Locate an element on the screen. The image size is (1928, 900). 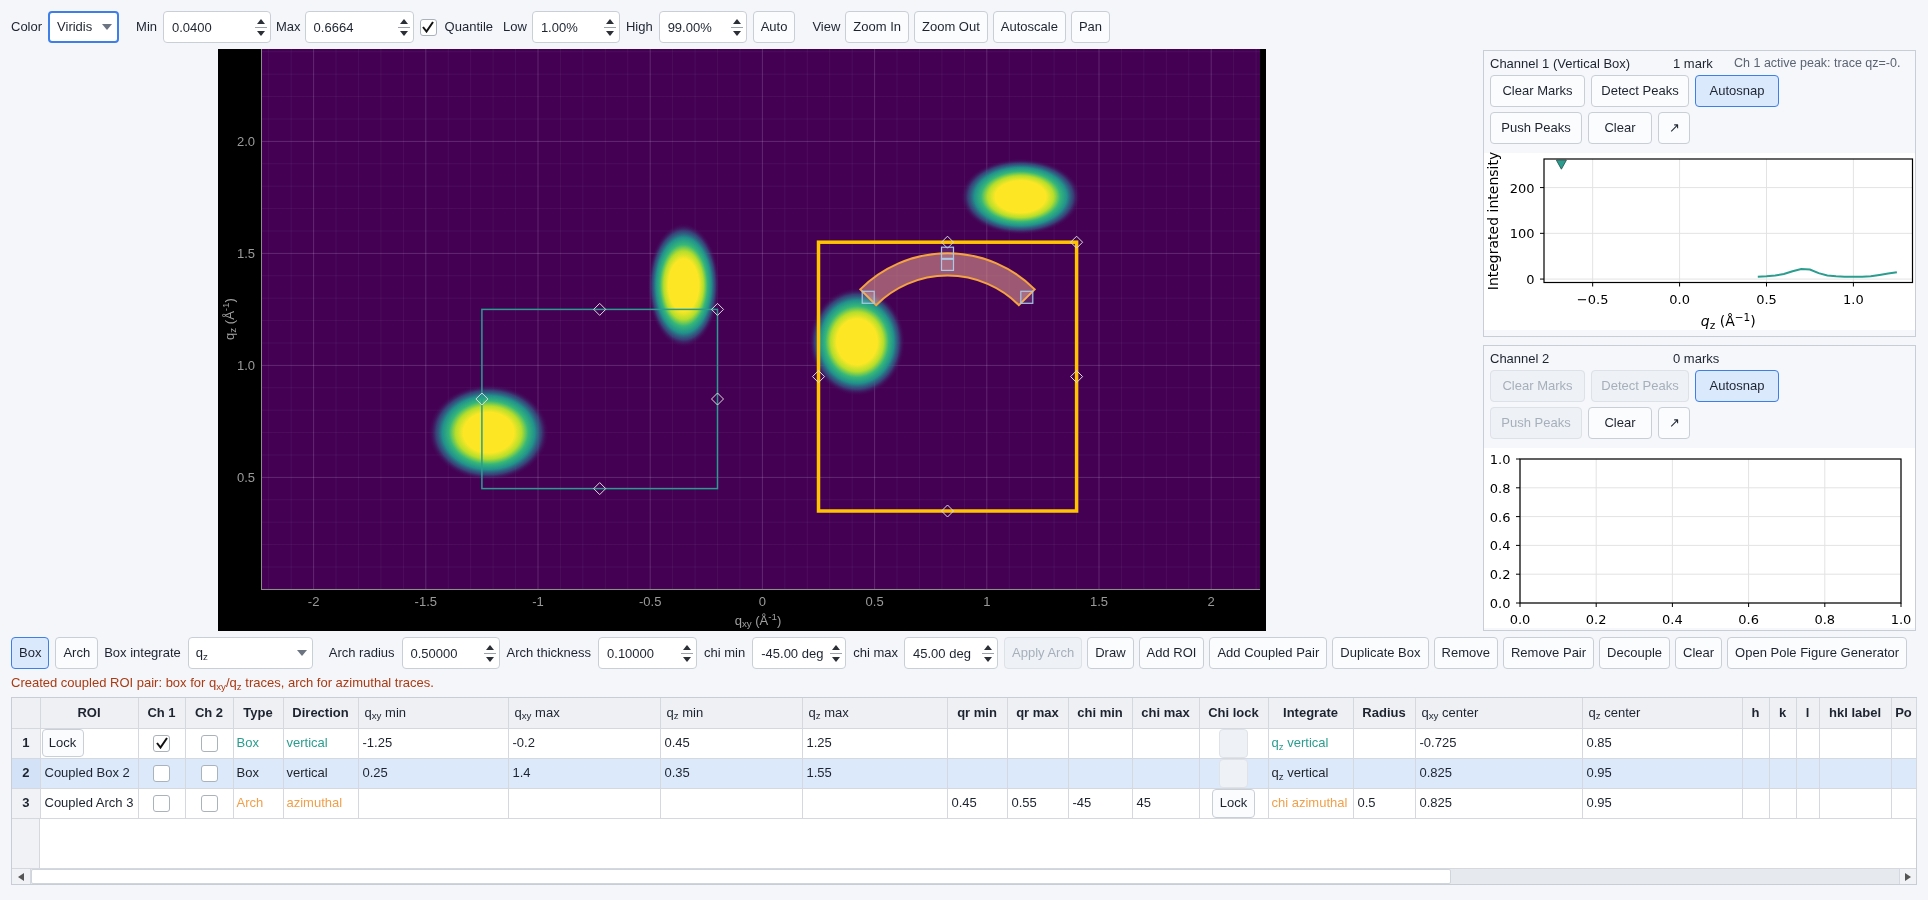
column-header: Po is located at coordinates (1903, 713).